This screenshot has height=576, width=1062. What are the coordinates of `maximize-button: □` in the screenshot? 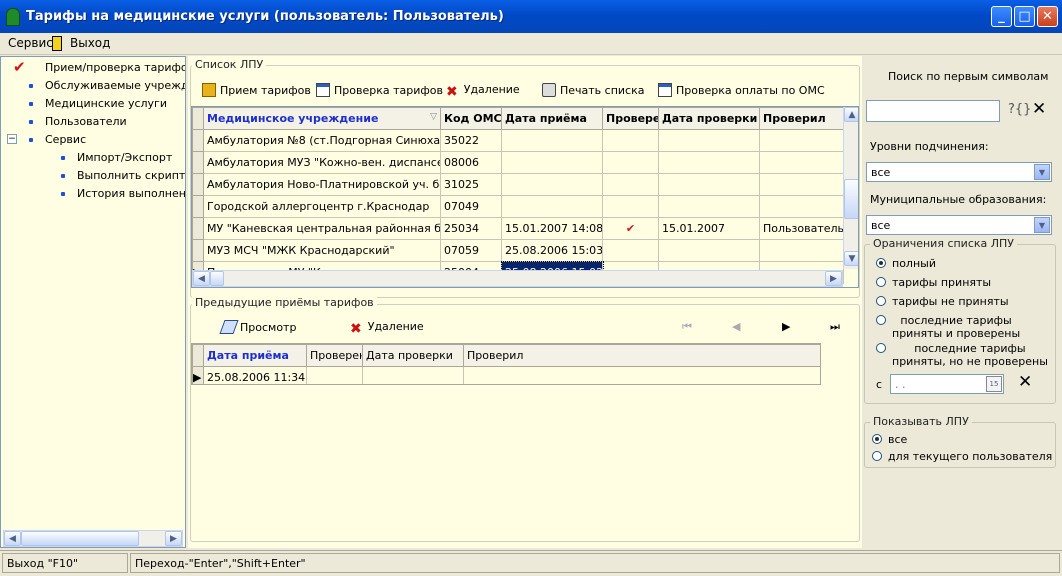 It's located at (1024, 16).